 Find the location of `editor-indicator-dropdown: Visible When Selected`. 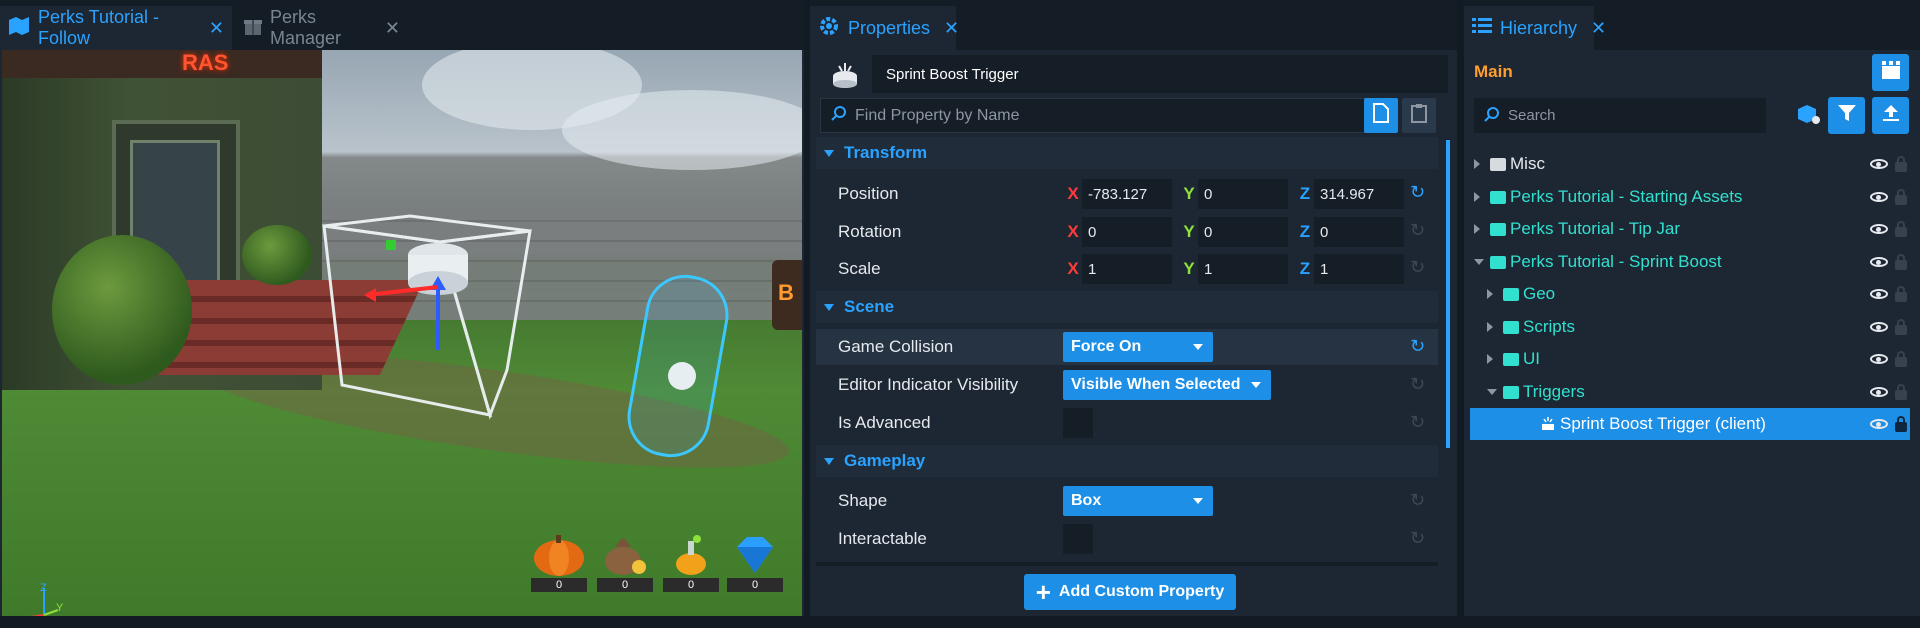

editor-indicator-dropdown: Visible When Selected is located at coordinates (1167, 385).